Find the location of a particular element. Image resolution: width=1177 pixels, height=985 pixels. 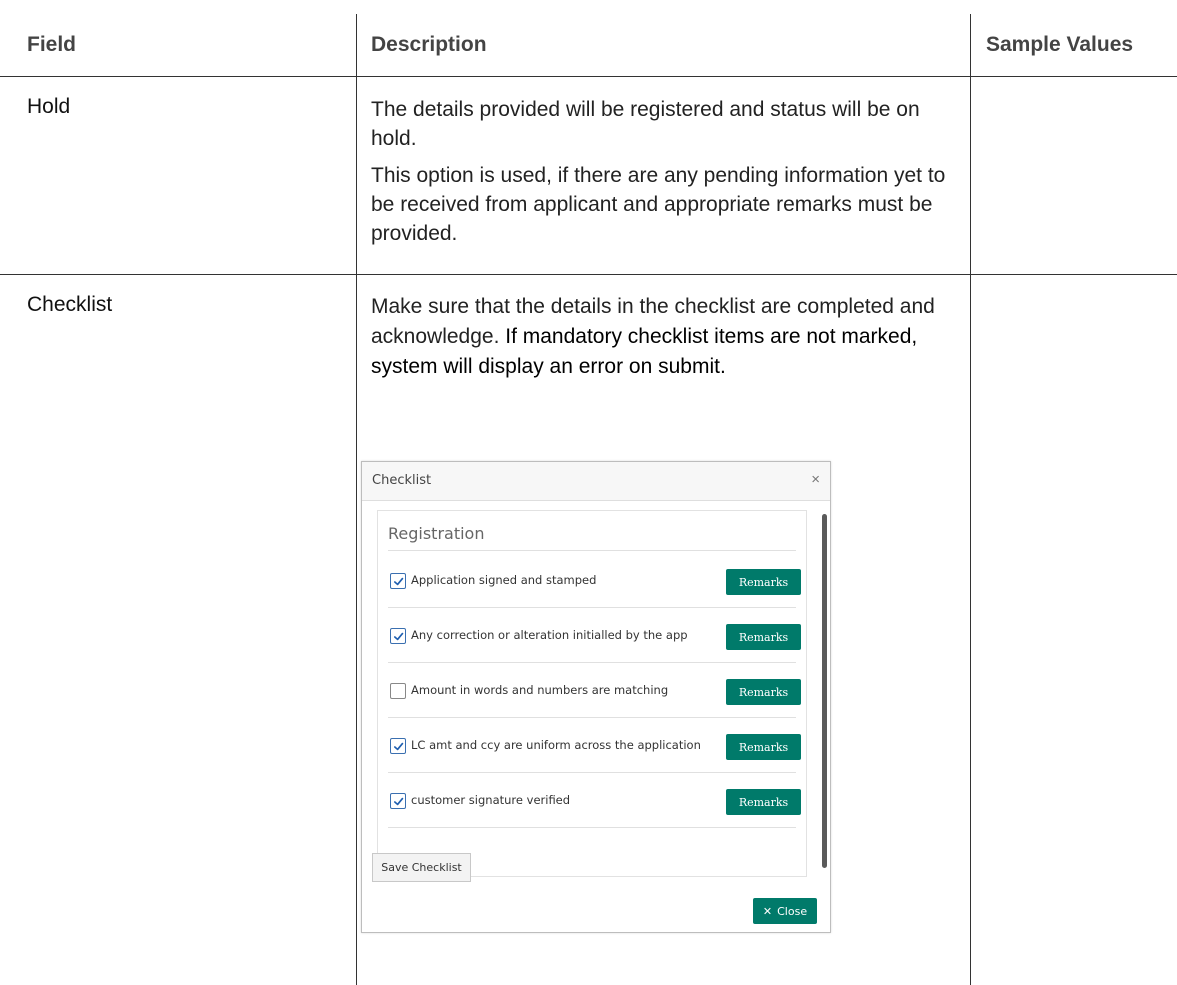

close-x-icon: ✕ is located at coordinates (767, 911).